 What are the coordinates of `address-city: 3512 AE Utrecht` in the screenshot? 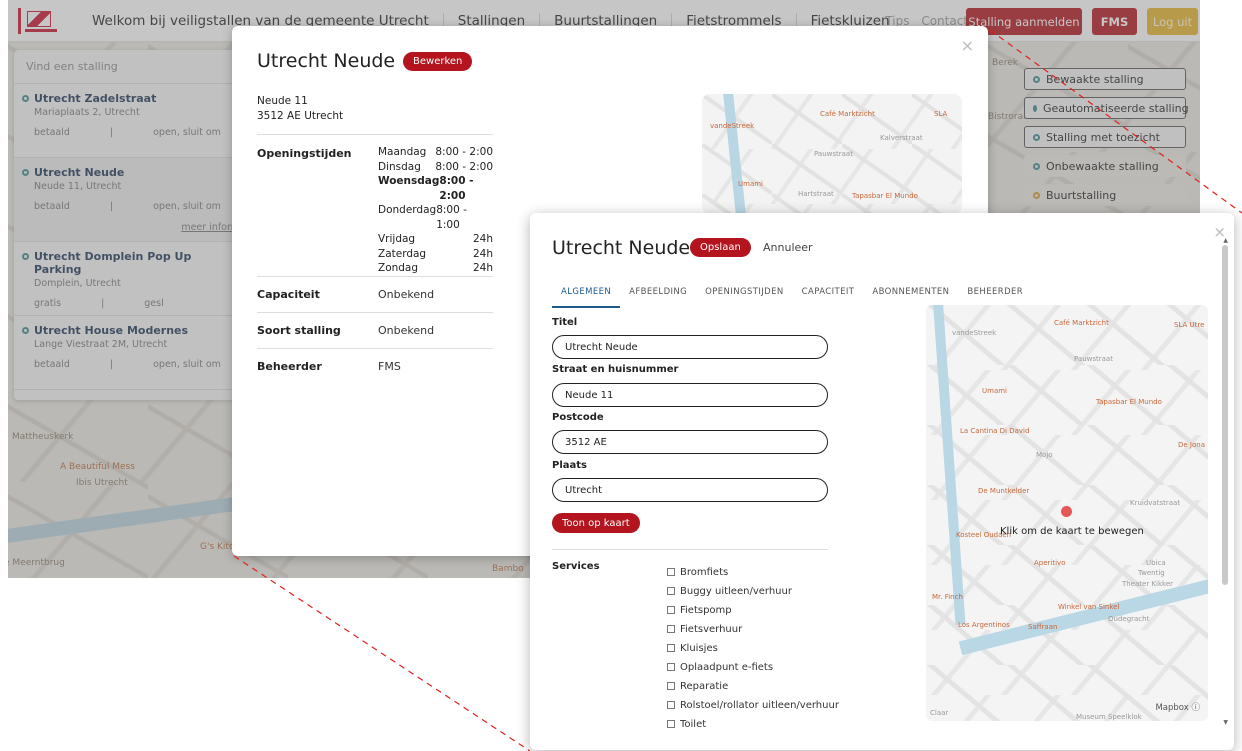 It's located at (300, 116).